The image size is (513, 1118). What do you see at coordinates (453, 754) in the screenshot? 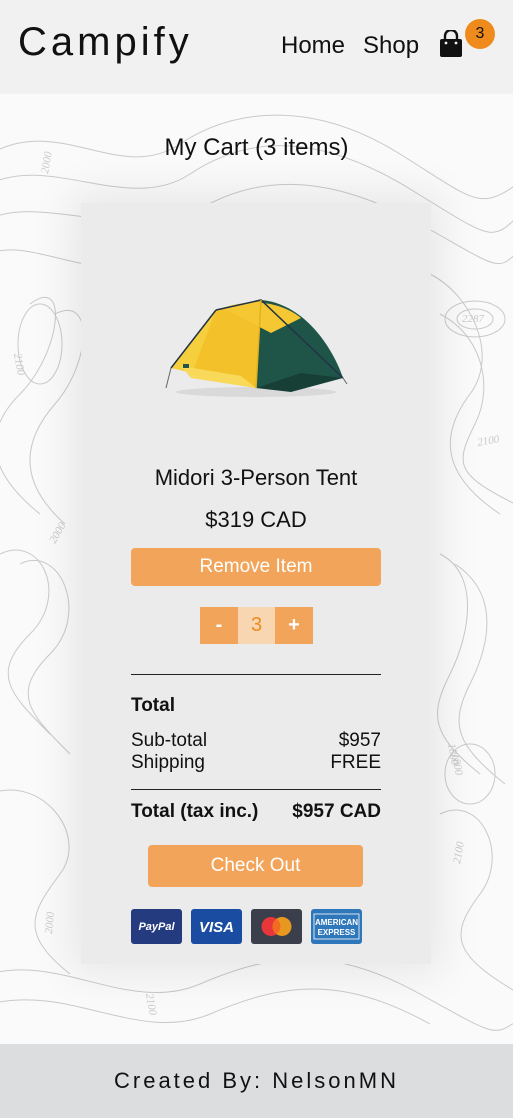
I see `contour-label: 1800` at bounding box center [453, 754].